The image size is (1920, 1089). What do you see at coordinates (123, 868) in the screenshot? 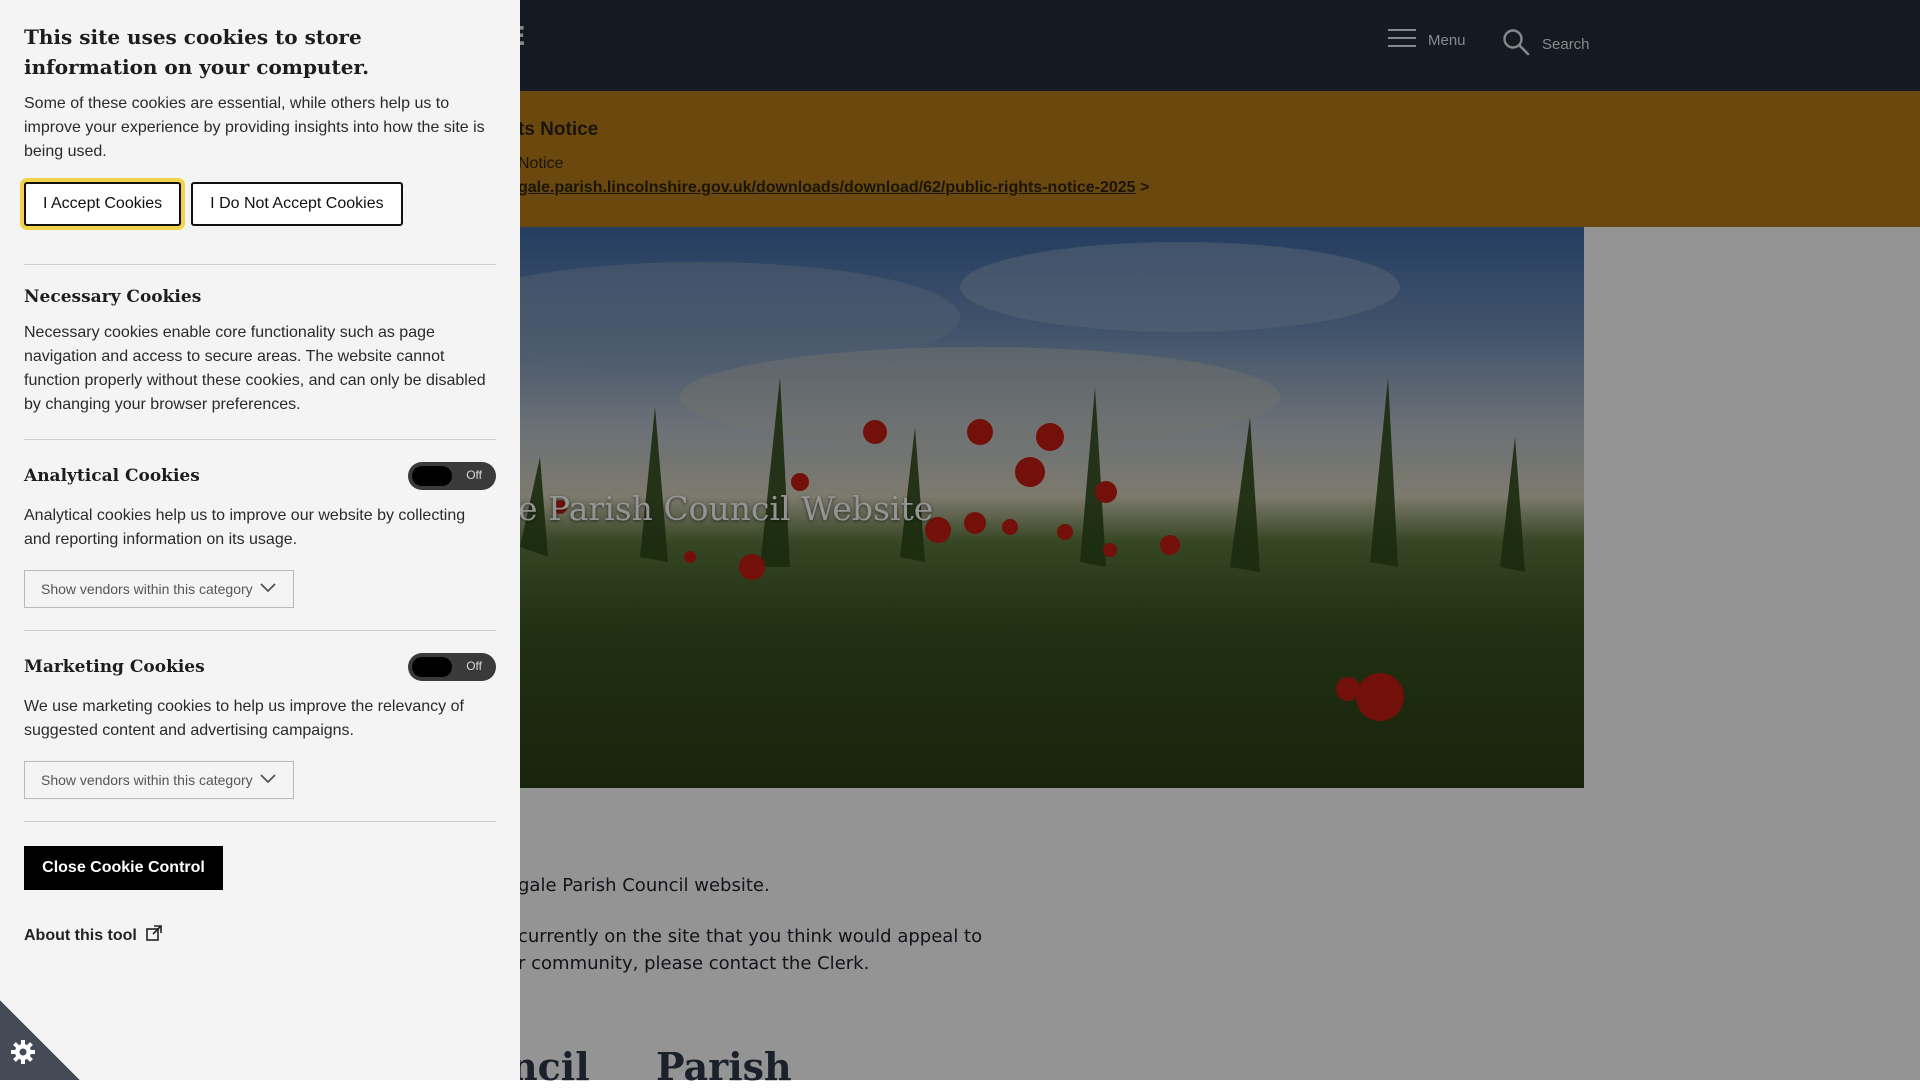
I see `close-cookie-control-button: Close Cookie Control` at bounding box center [123, 868].